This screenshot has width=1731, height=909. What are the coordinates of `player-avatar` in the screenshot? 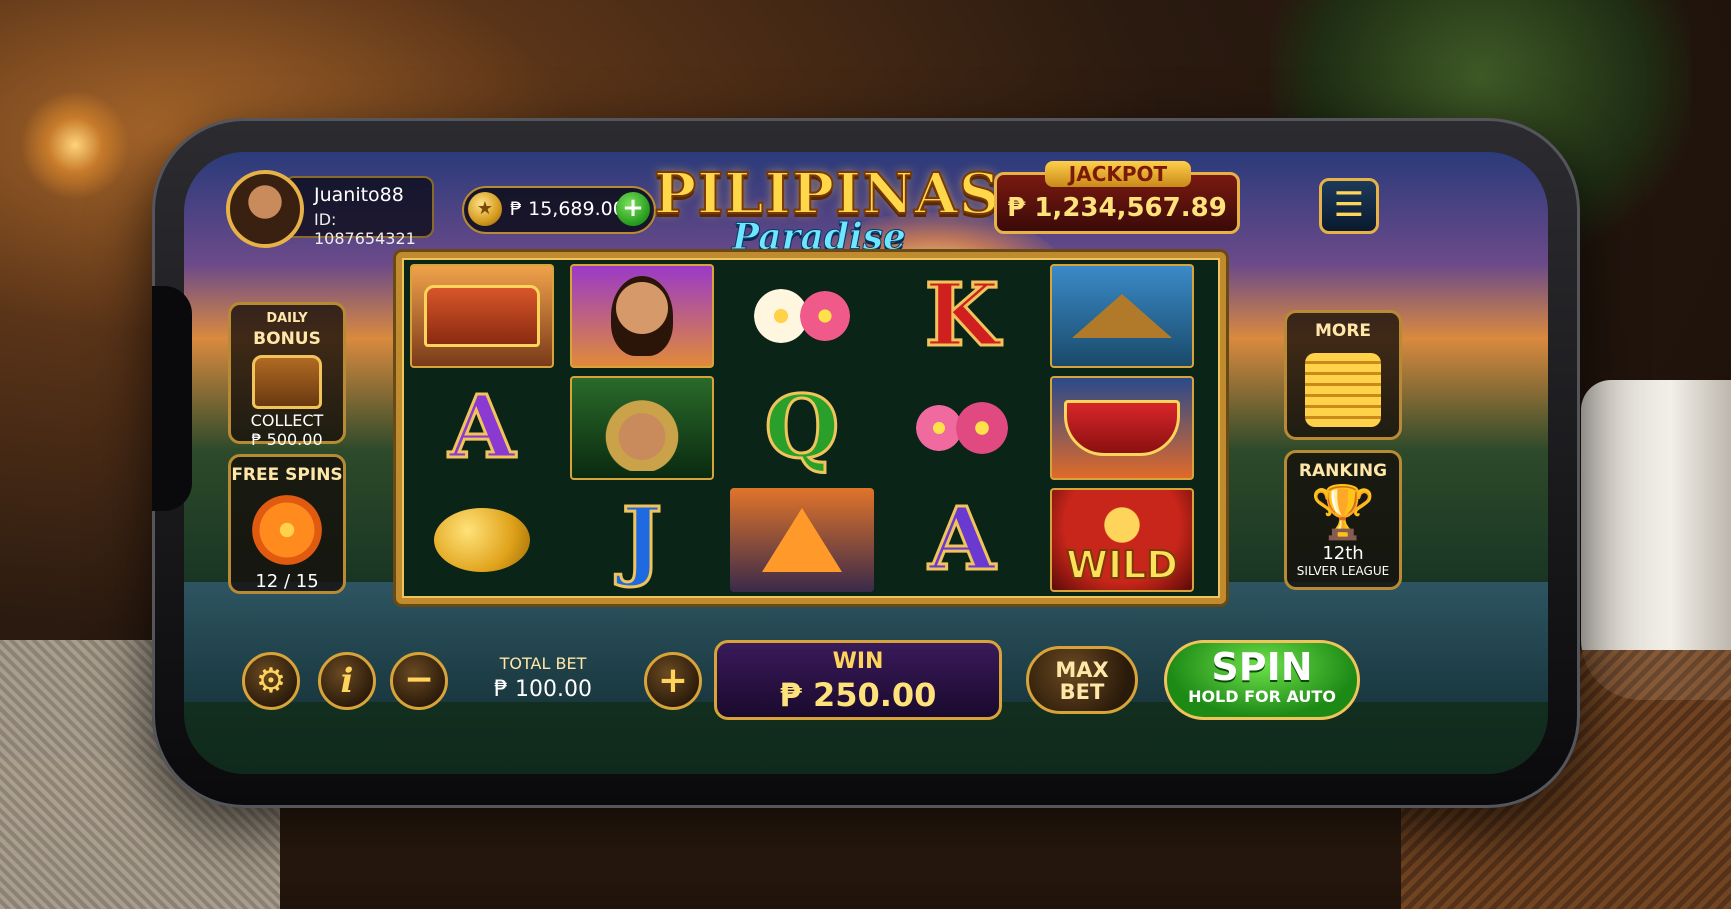 It's located at (265, 209).